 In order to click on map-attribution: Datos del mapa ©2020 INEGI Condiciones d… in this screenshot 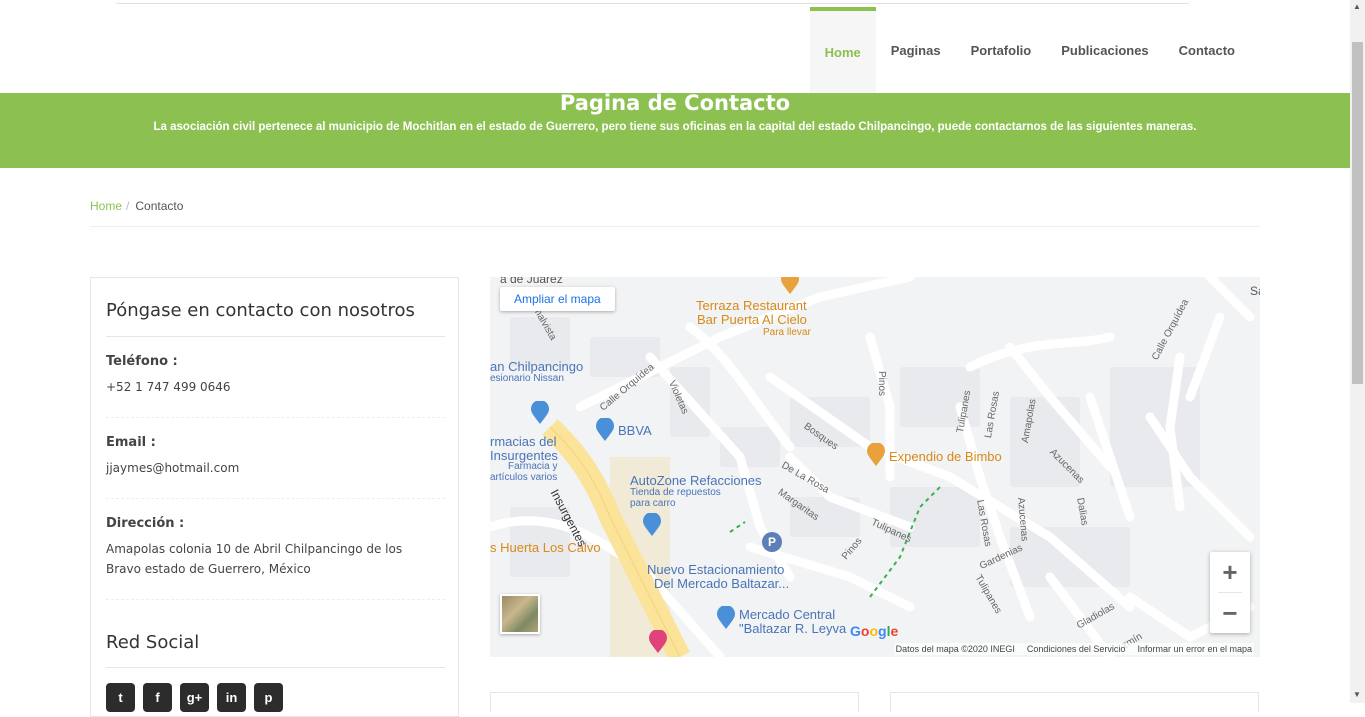, I will do `click(1073, 649)`.